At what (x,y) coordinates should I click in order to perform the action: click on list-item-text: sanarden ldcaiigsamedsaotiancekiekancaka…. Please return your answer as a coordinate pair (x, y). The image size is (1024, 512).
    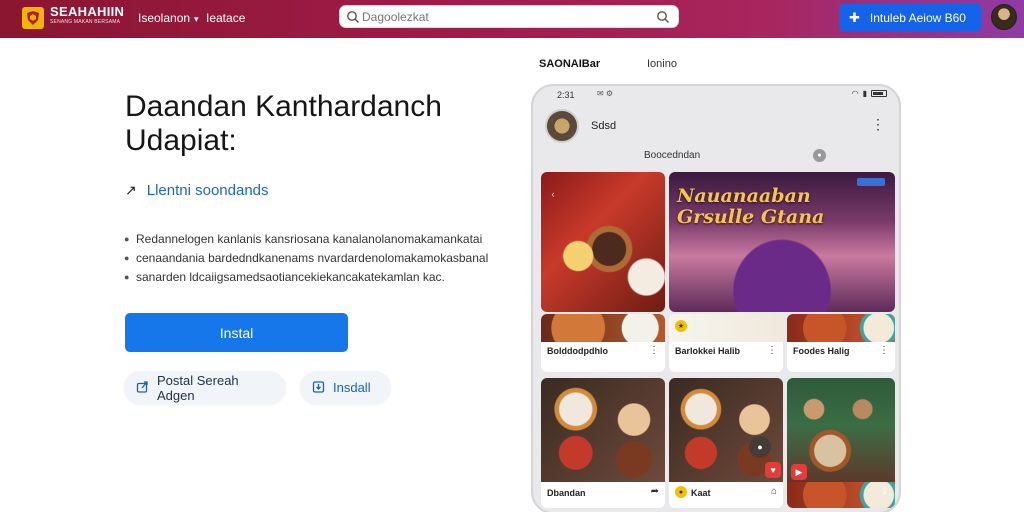
    Looking at the image, I should click on (290, 277).